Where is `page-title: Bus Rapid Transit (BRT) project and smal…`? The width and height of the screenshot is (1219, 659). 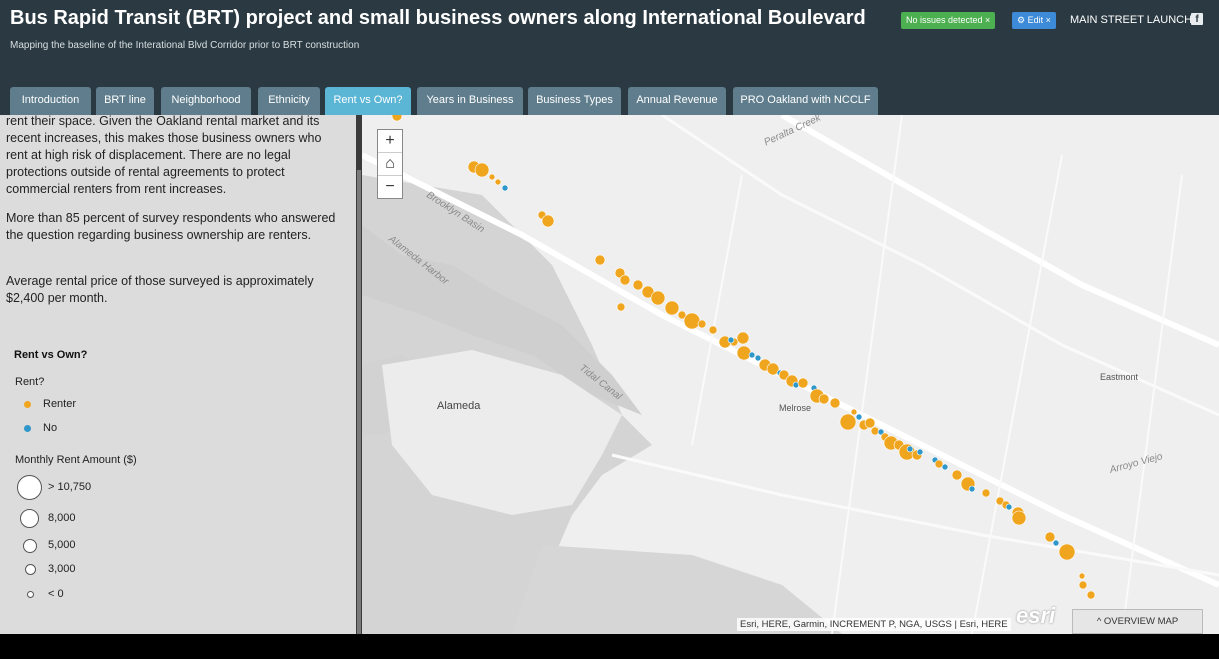 page-title: Bus Rapid Transit (BRT) project and smal… is located at coordinates (438, 18).